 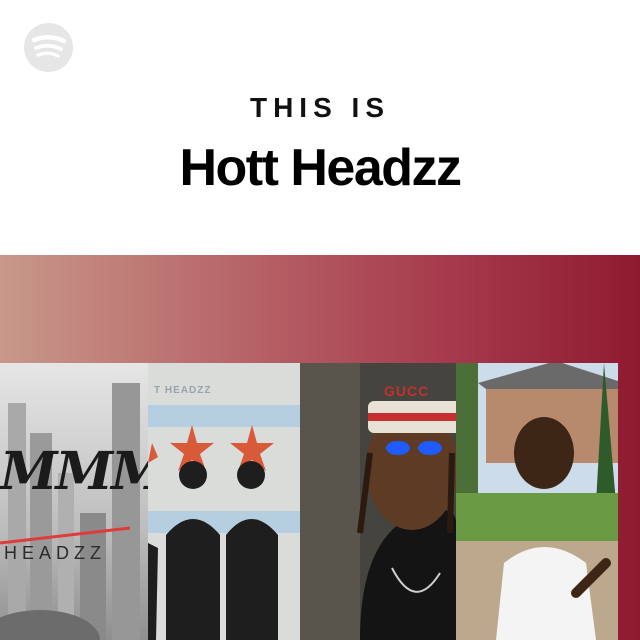 What do you see at coordinates (48, 47) in the screenshot?
I see `spotify-logo-icon` at bounding box center [48, 47].